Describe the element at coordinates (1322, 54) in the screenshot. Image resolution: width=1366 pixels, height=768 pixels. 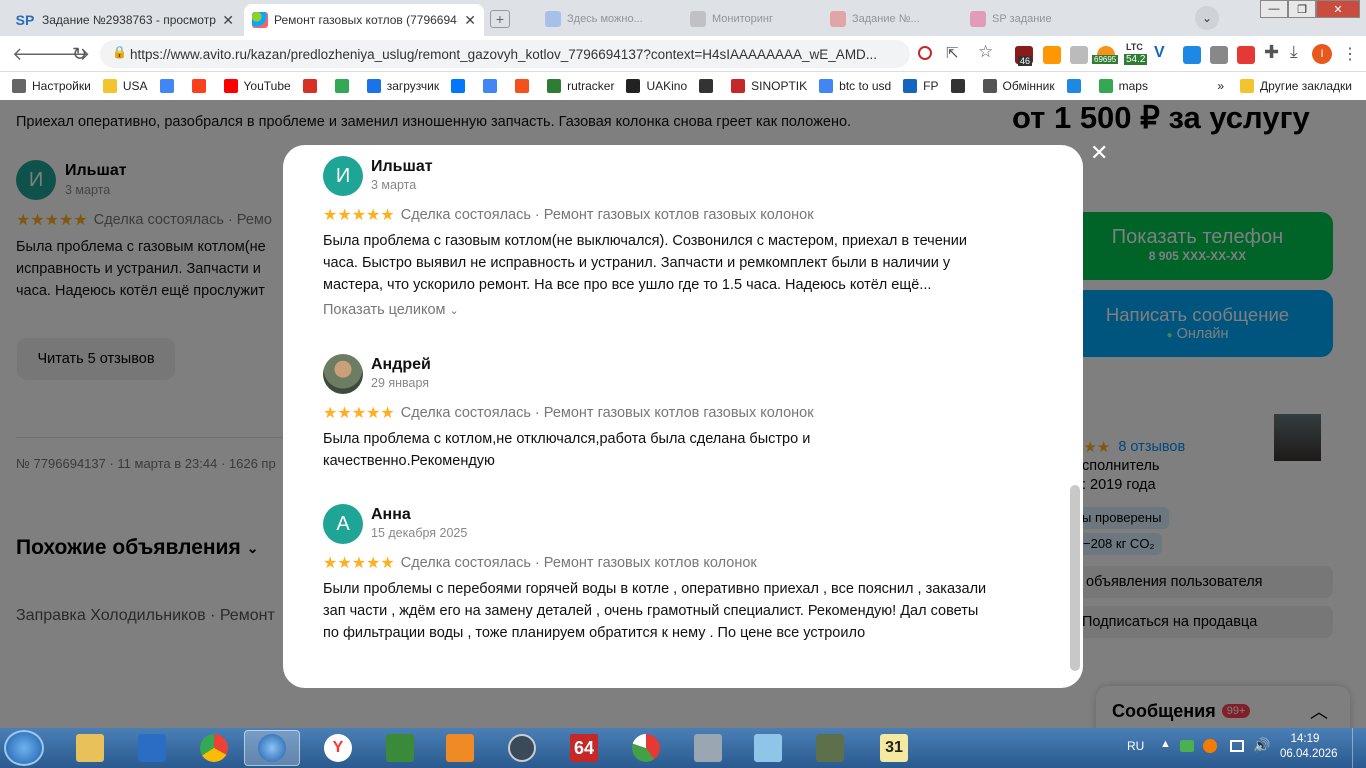
I see `profile-avatar: I` at that location.